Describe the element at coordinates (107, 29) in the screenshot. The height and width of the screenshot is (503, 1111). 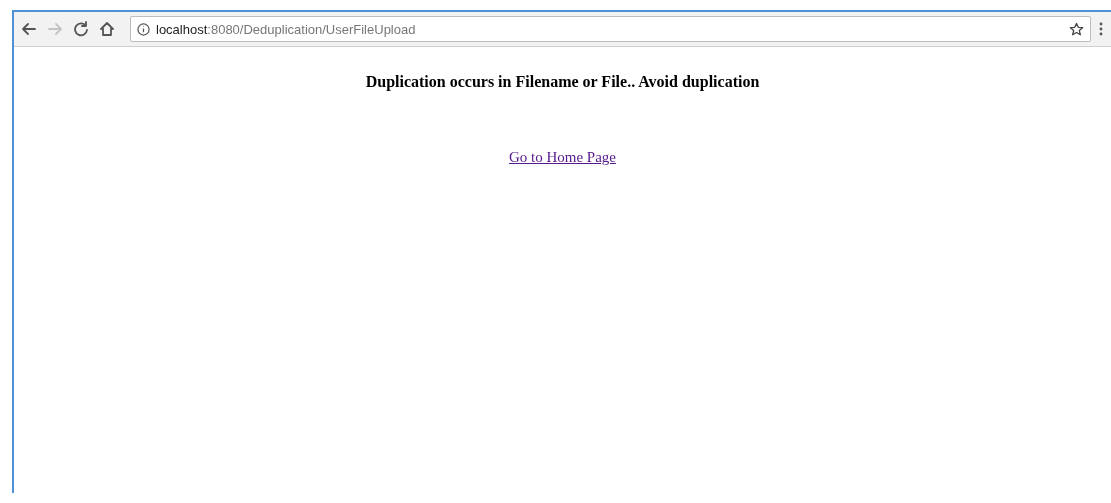
I see `home-icon` at that location.